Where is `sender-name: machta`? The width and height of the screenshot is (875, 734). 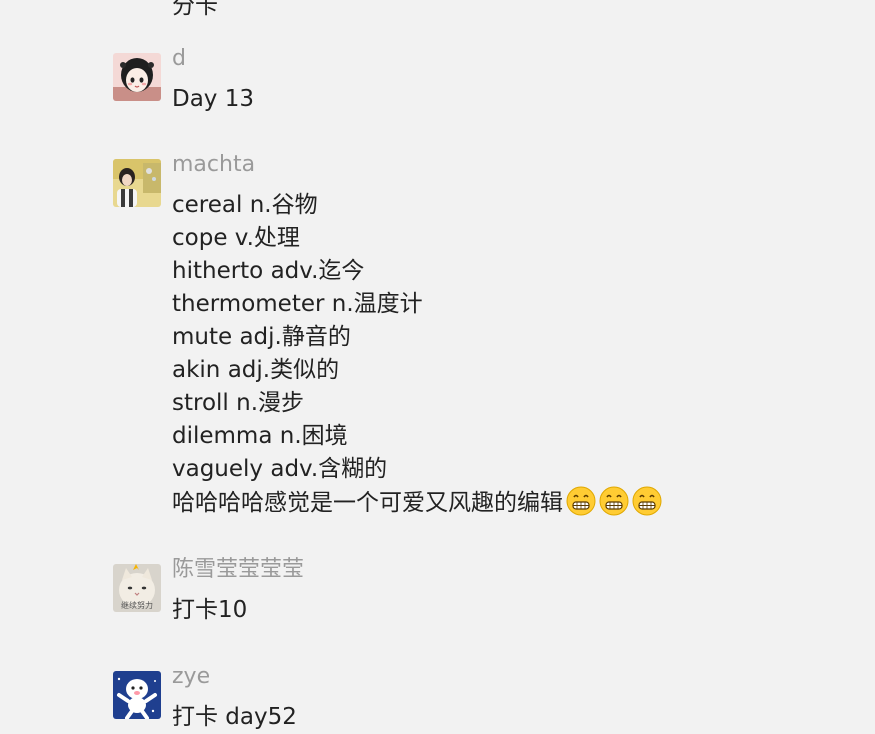
sender-name: machta is located at coordinates (213, 165).